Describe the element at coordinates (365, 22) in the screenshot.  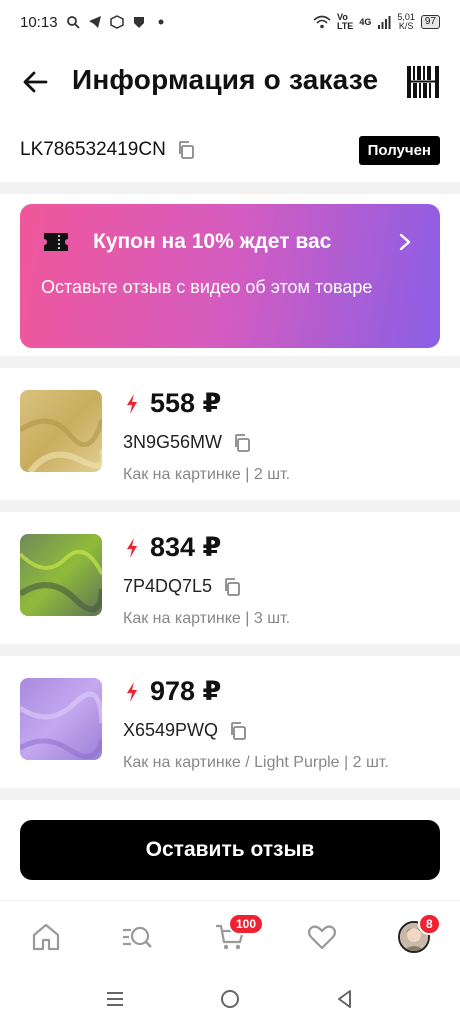
I see `signal-label: 4G` at that location.